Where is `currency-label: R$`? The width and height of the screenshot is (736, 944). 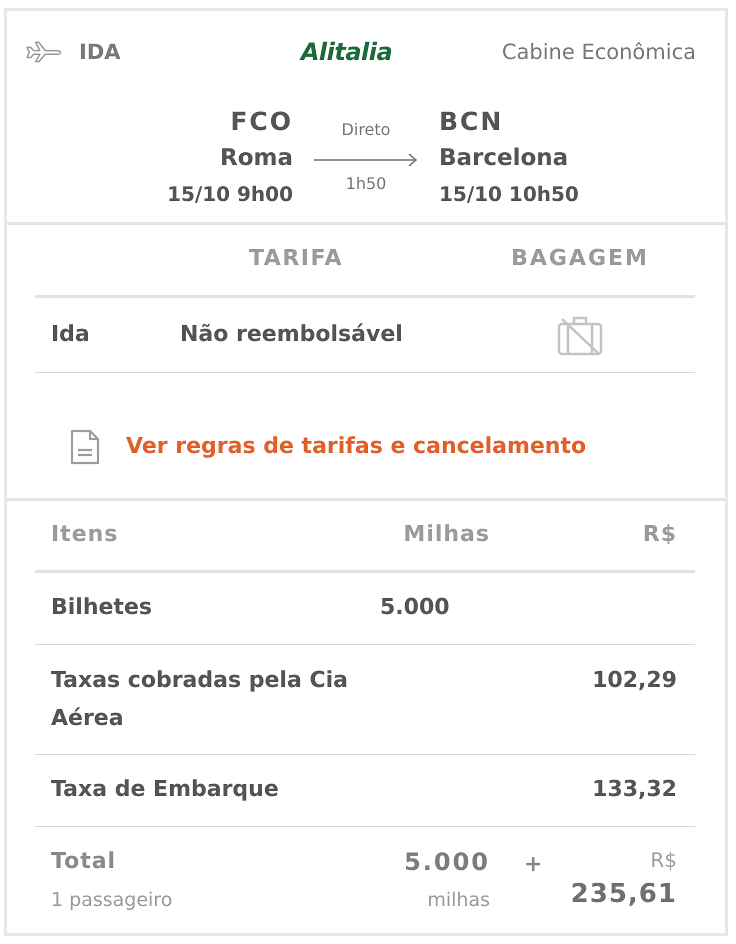 currency-label: R$ is located at coordinates (663, 860).